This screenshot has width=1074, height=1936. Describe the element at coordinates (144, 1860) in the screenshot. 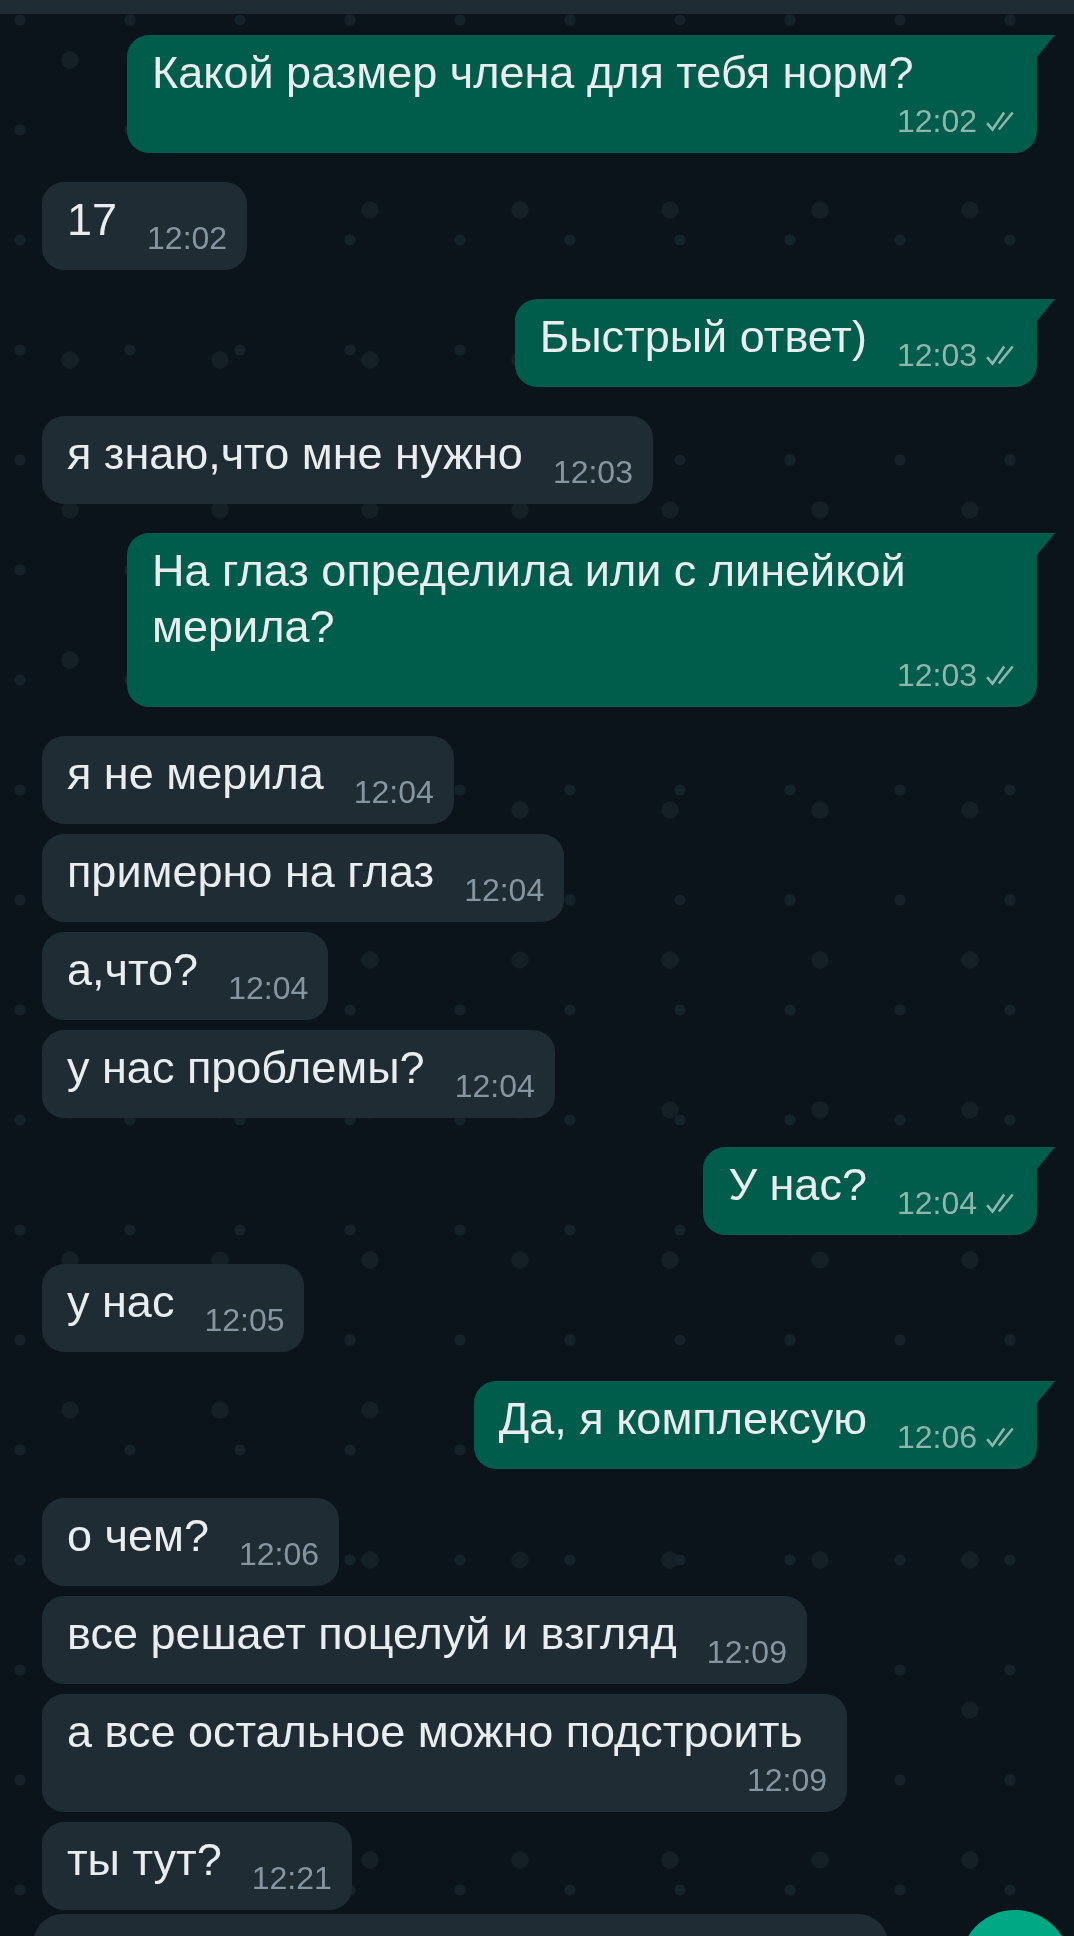

I see `message-text: ты тут?` at that location.